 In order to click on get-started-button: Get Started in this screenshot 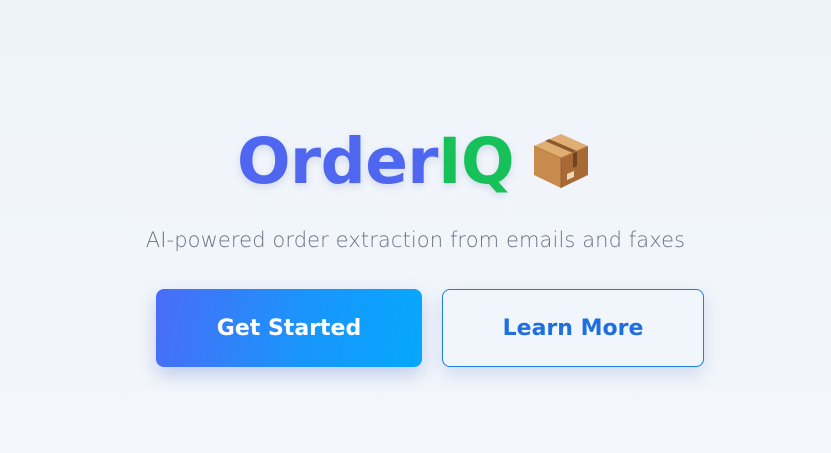, I will do `click(289, 328)`.